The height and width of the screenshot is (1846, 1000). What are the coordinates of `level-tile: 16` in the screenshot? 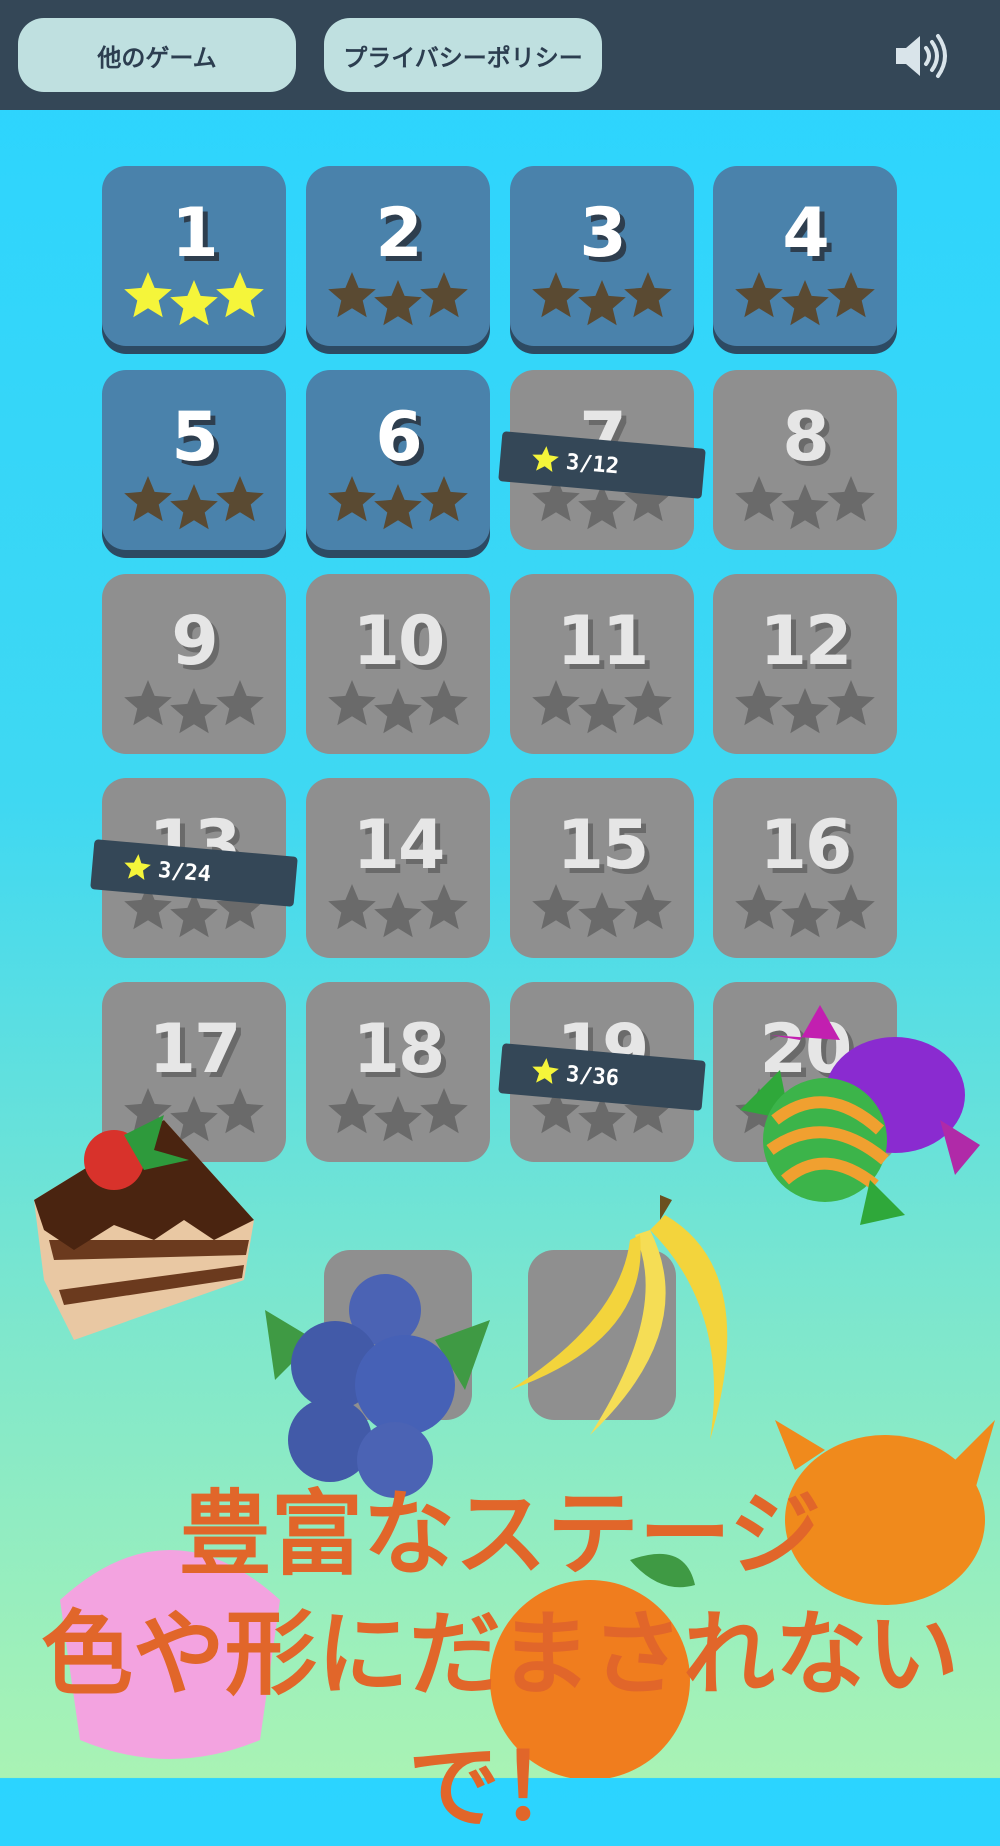 It's located at (805, 868).